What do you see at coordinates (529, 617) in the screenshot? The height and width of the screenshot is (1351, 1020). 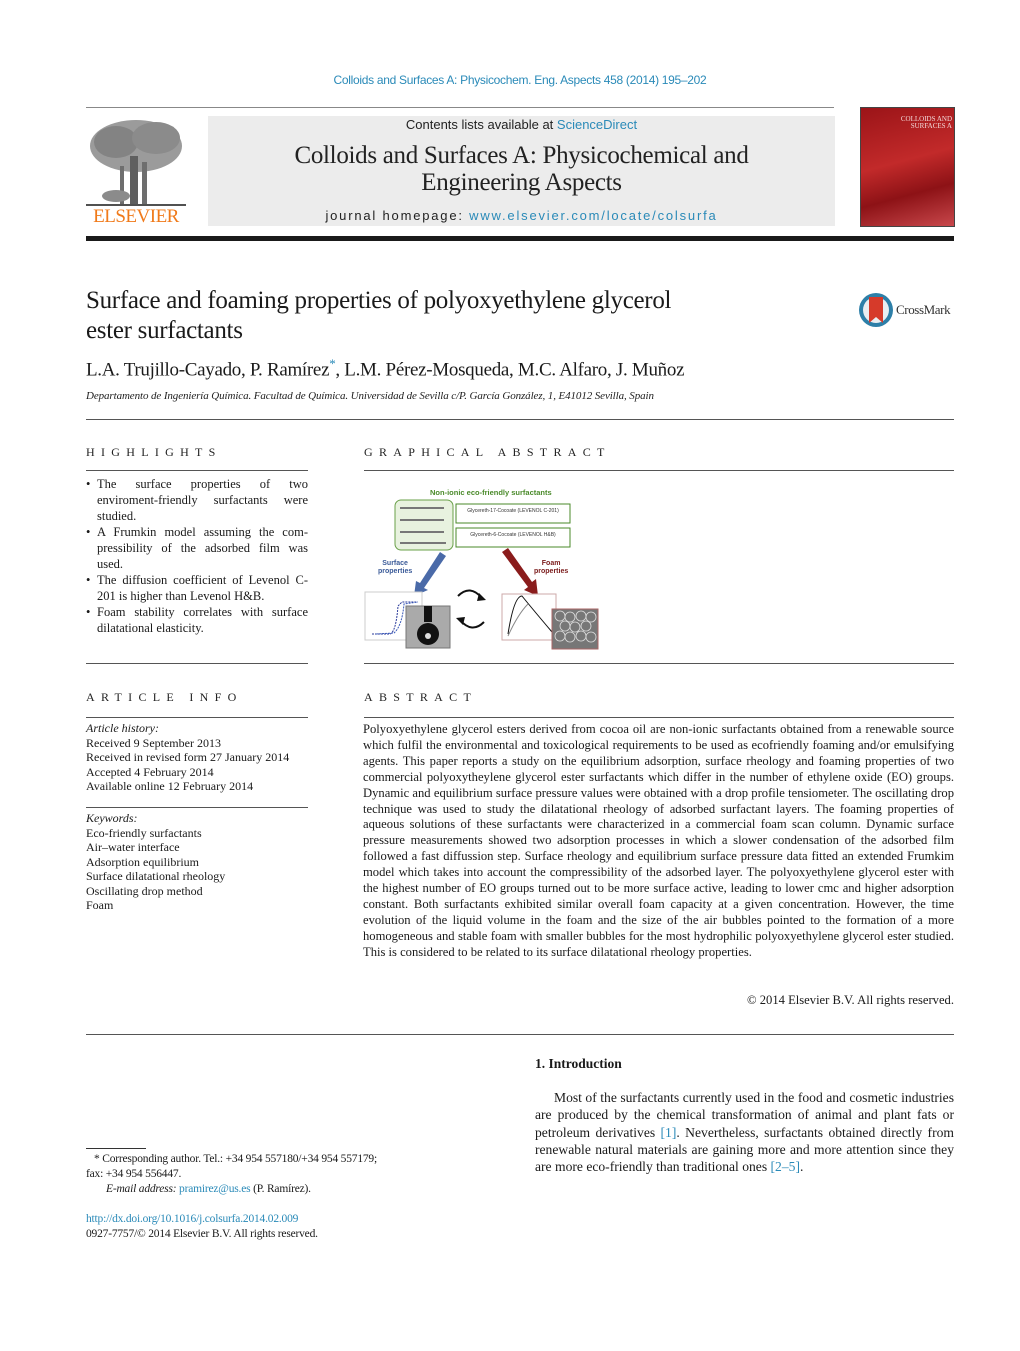 I see `foam-volume-plot` at bounding box center [529, 617].